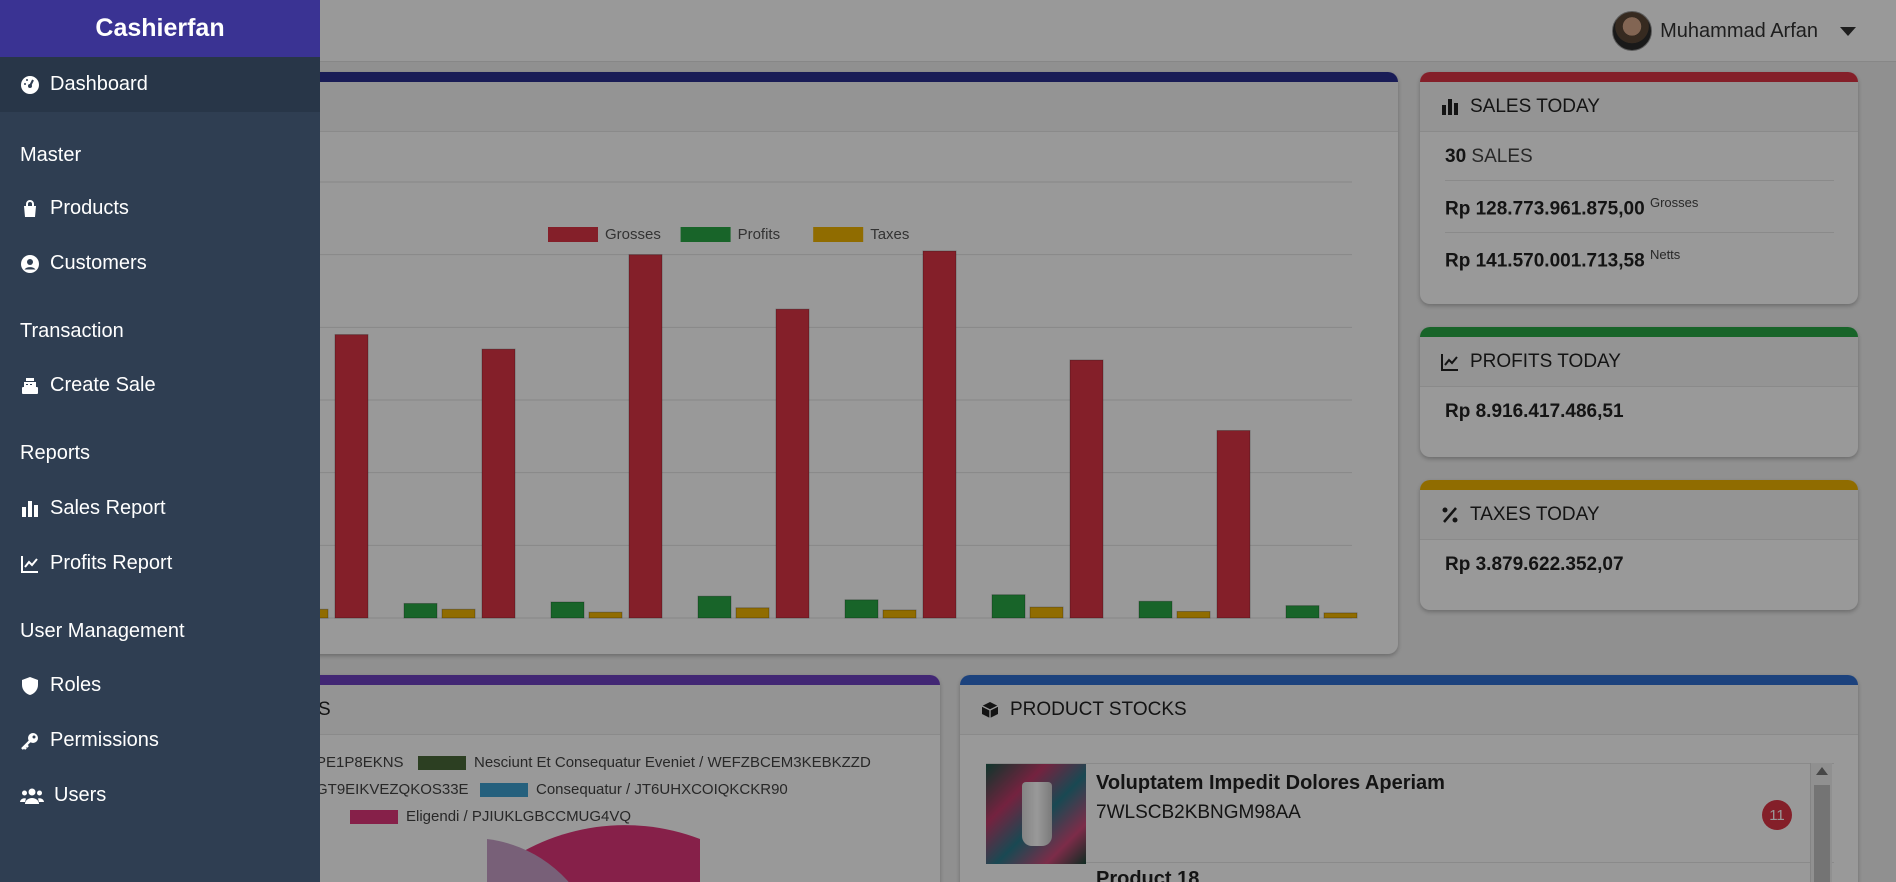 This screenshot has width=1896, height=882. Describe the element at coordinates (108, 508) in the screenshot. I see `sidebar-item-label: Sales Report` at that location.